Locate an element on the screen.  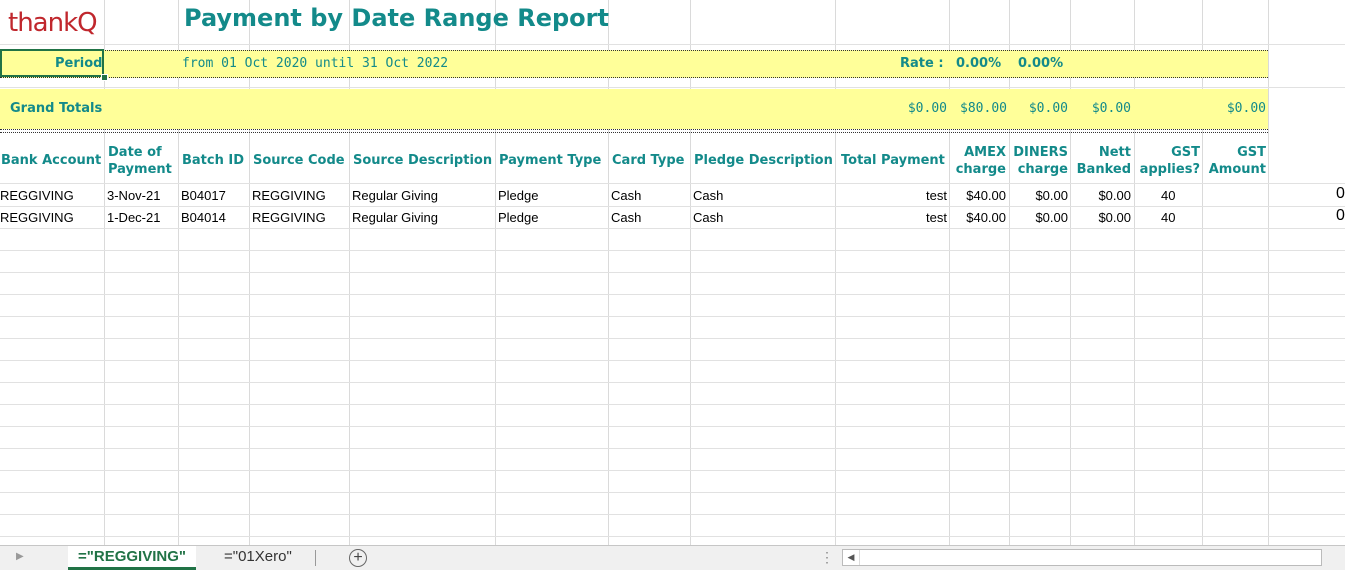
report-title: Payment by Date Range Report is located at coordinates (396, 18).